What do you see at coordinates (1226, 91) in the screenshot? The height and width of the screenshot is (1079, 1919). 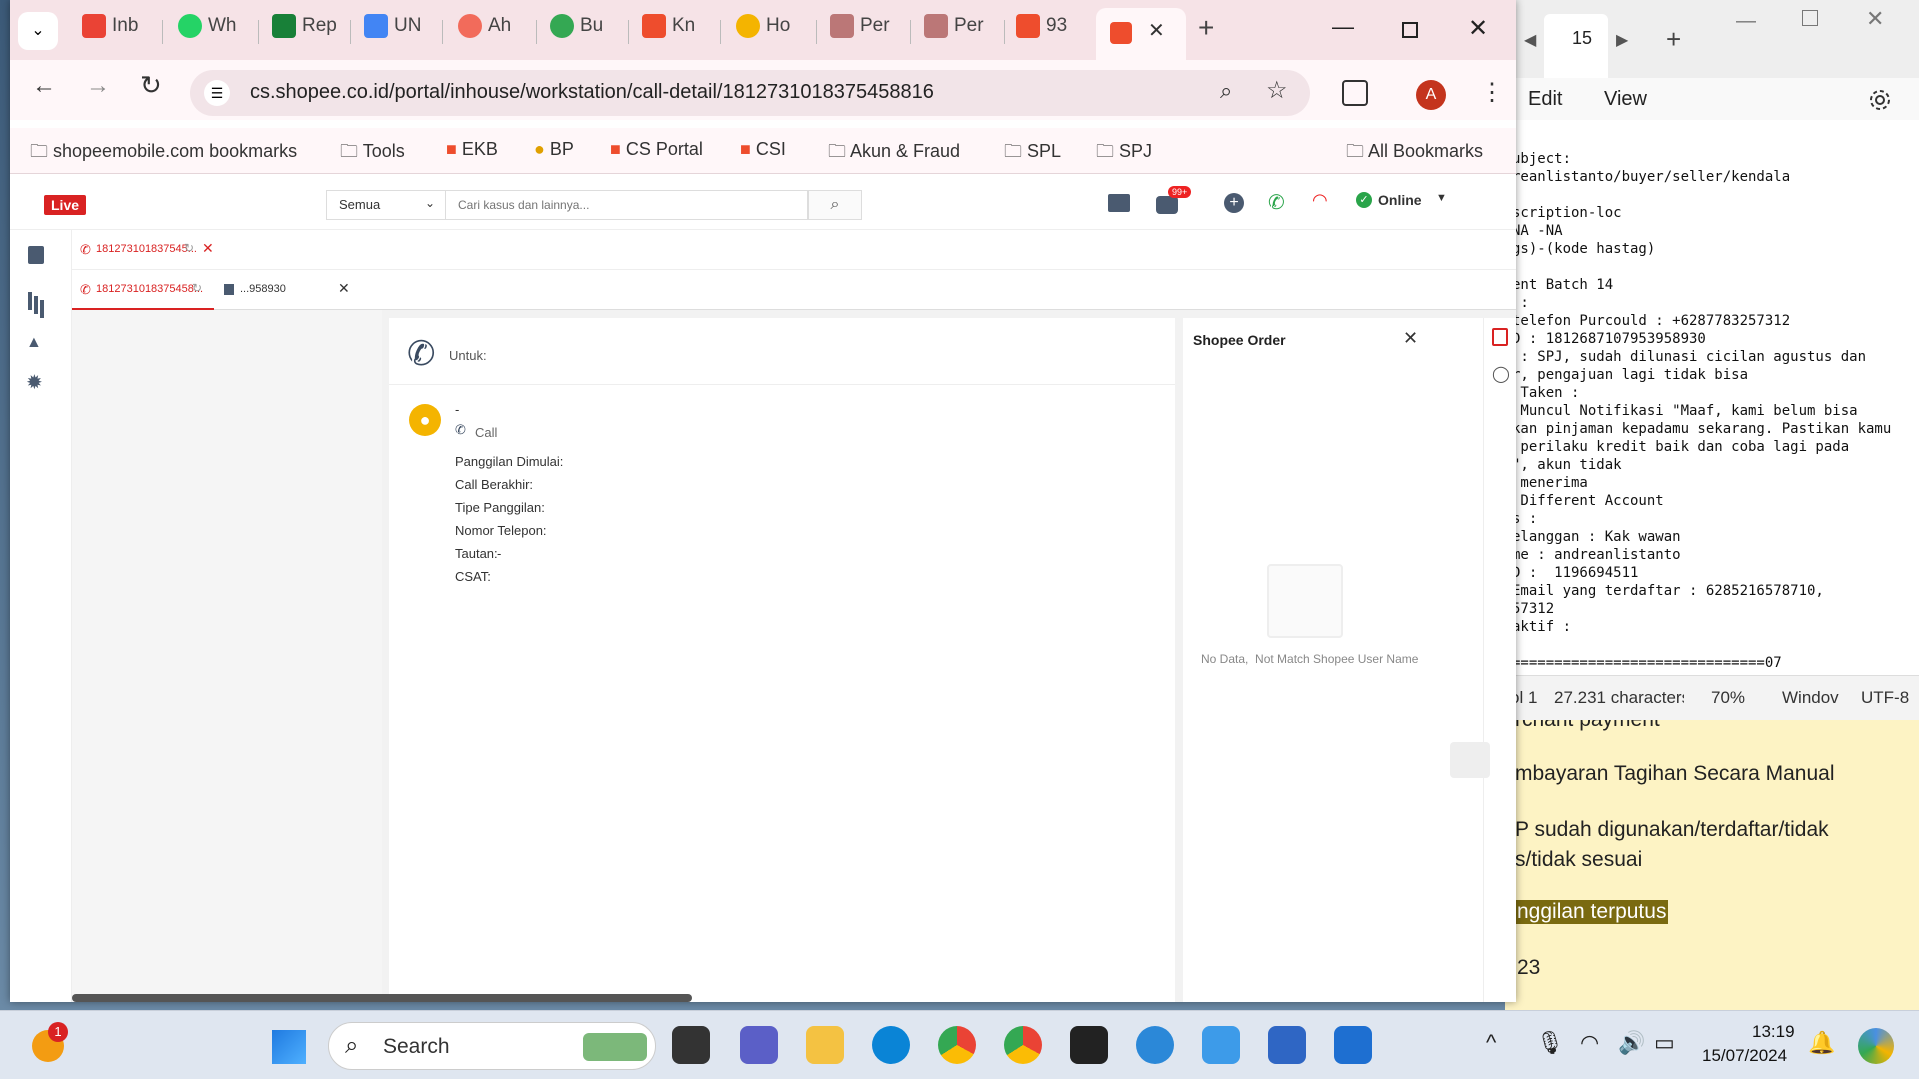 I see `zoom-icon: ⌕` at bounding box center [1226, 91].